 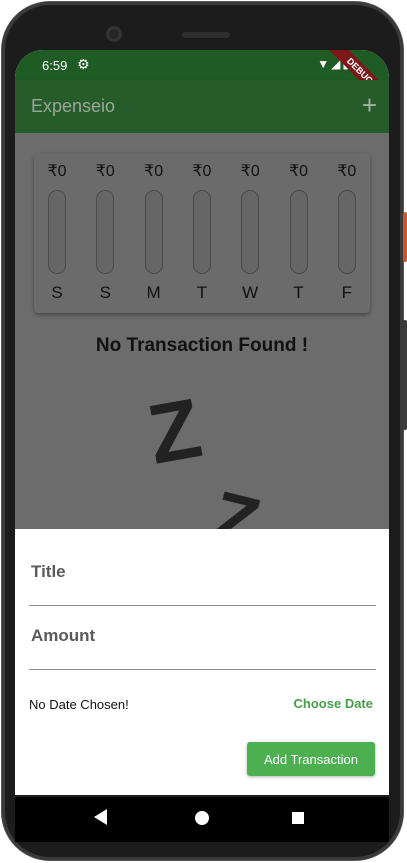 What do you see at coordinates (204, 636) in the screenshot?
I see `amount-input` at bounding box center [204, 636].